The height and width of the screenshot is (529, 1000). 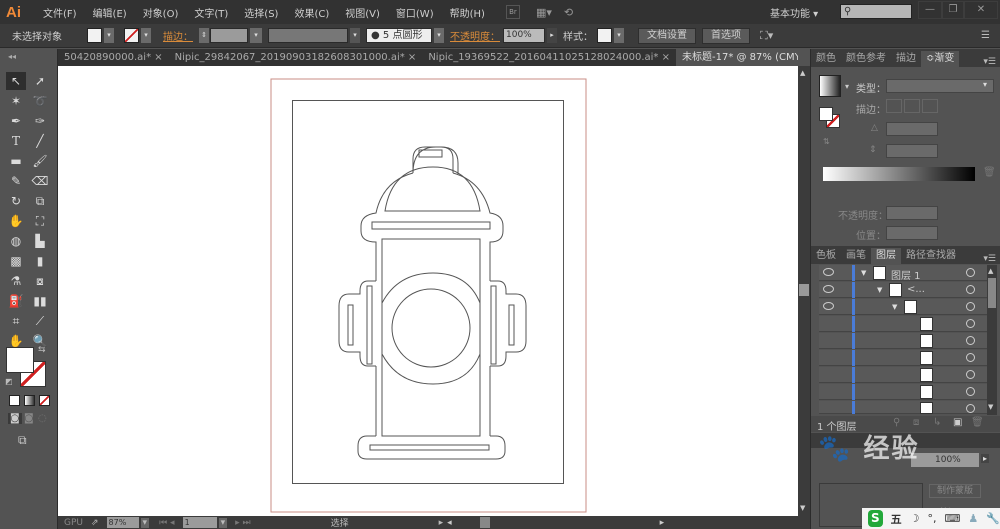 What do you see at coordinates (866, 59) in the screenshot?
I see `tab-color-guide: 颜色参考` at bounding box center [866, 59].